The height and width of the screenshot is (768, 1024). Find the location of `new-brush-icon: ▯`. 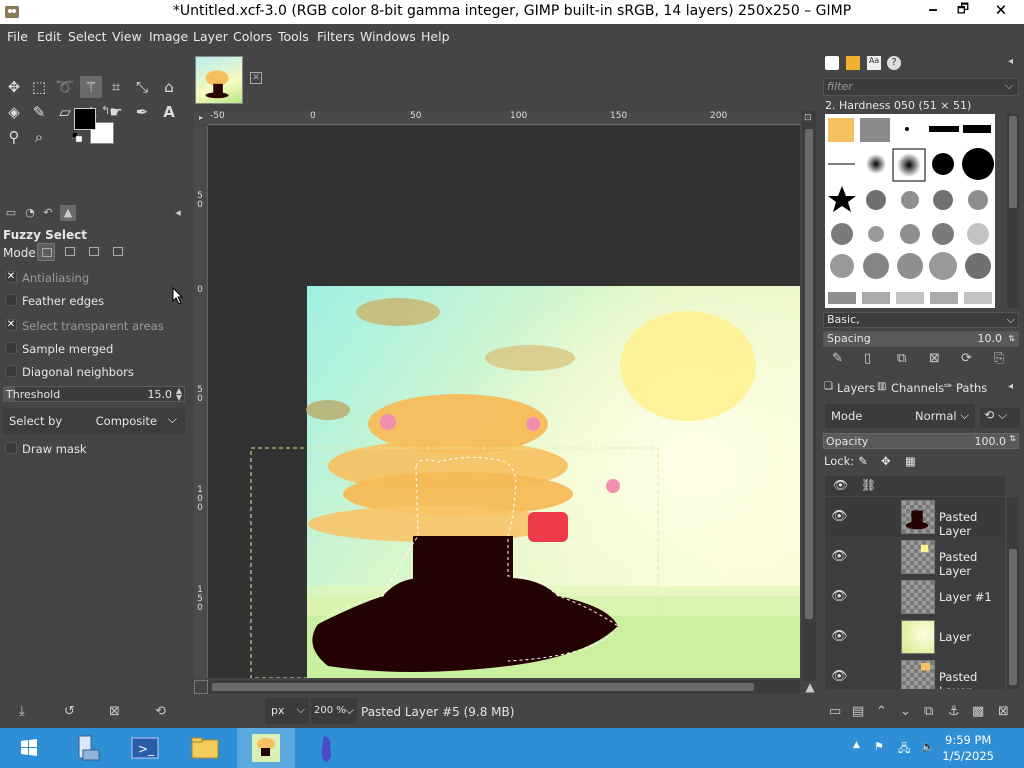

new-brush-icon: ▯ is located at coordinates (867, 358).